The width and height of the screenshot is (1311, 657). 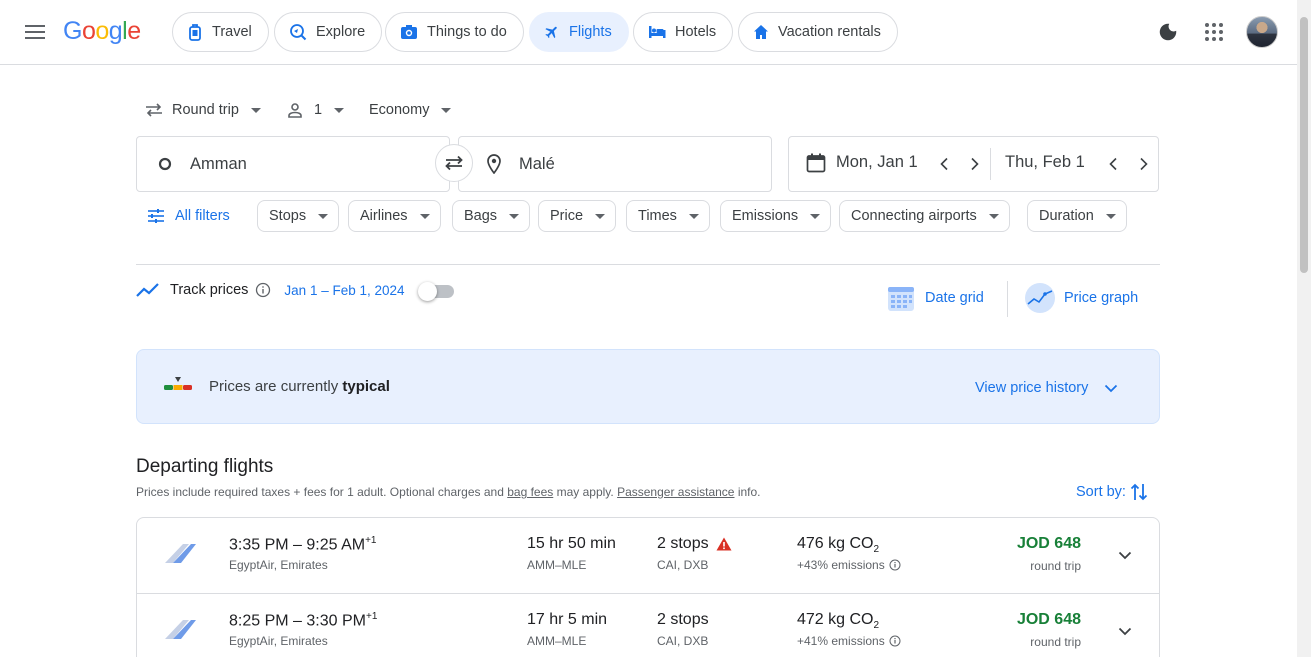 What do you see at coordinates (835, 543) in the screenshot?
I see `co2-value: 476 kg CO` at bounding box center [835, 543].